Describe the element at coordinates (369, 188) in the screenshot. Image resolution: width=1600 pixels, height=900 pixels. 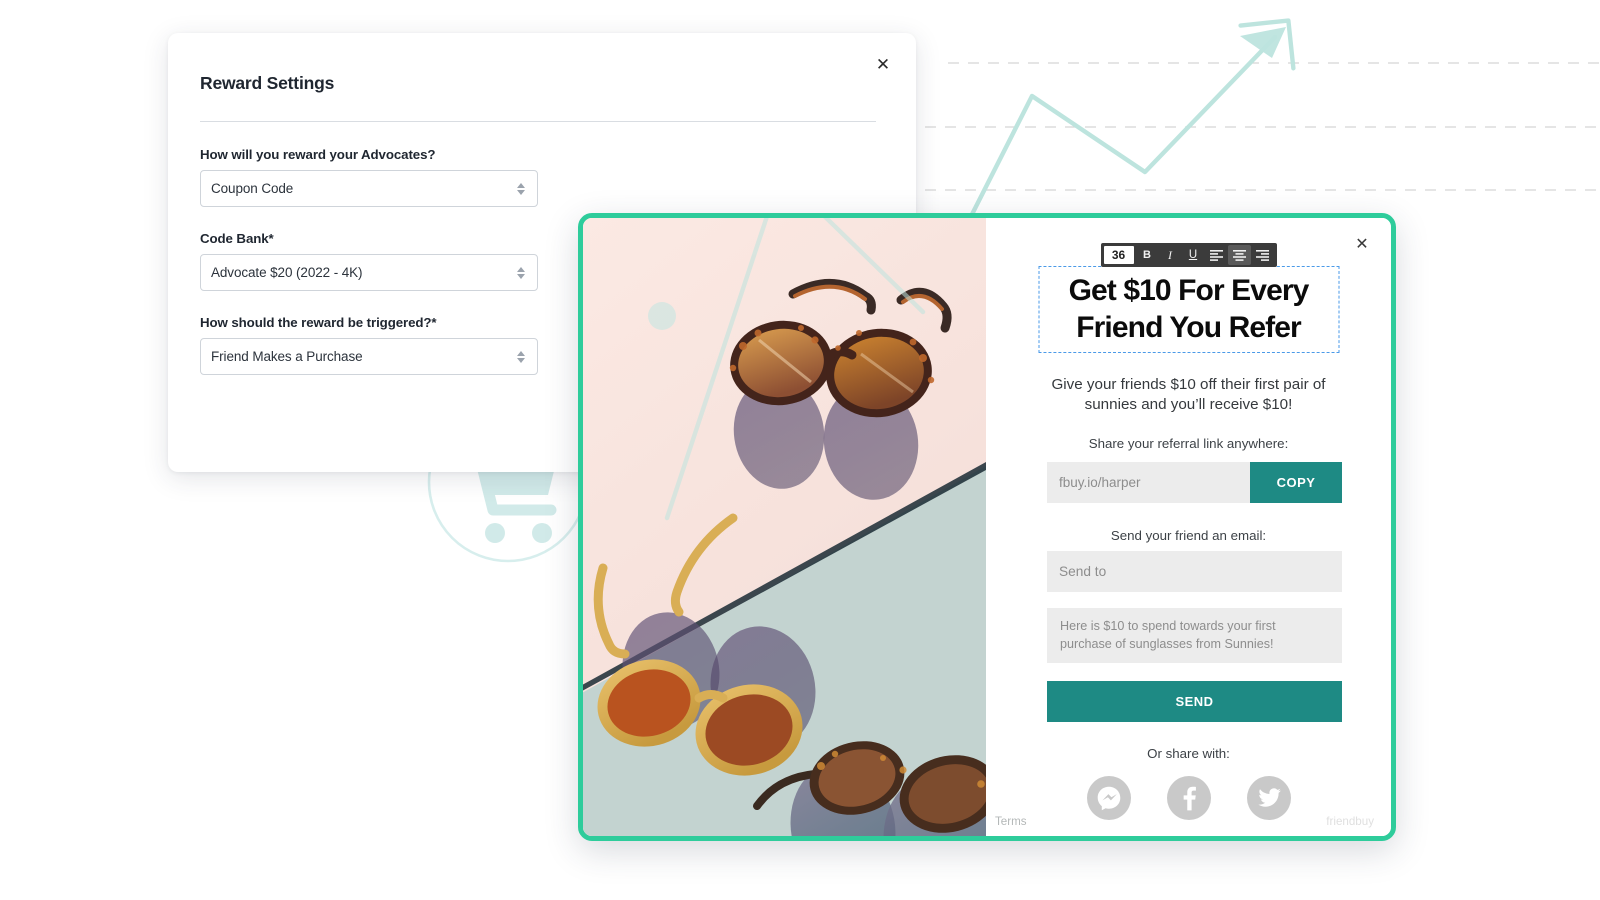
I see `reward-type-select: Coupon Code` at that location.